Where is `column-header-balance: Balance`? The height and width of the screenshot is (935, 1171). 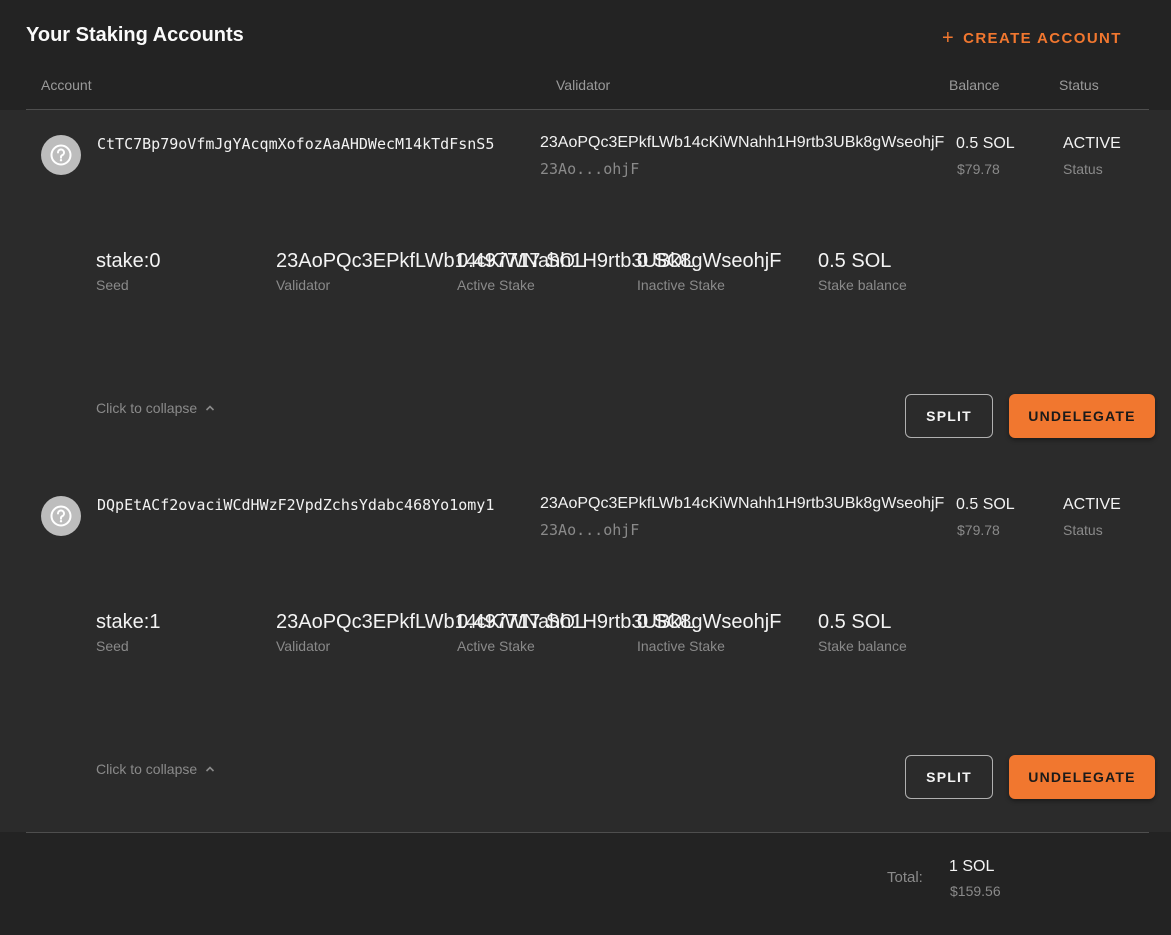 column-header-balance: Balance is located at coordinates (974, 85).